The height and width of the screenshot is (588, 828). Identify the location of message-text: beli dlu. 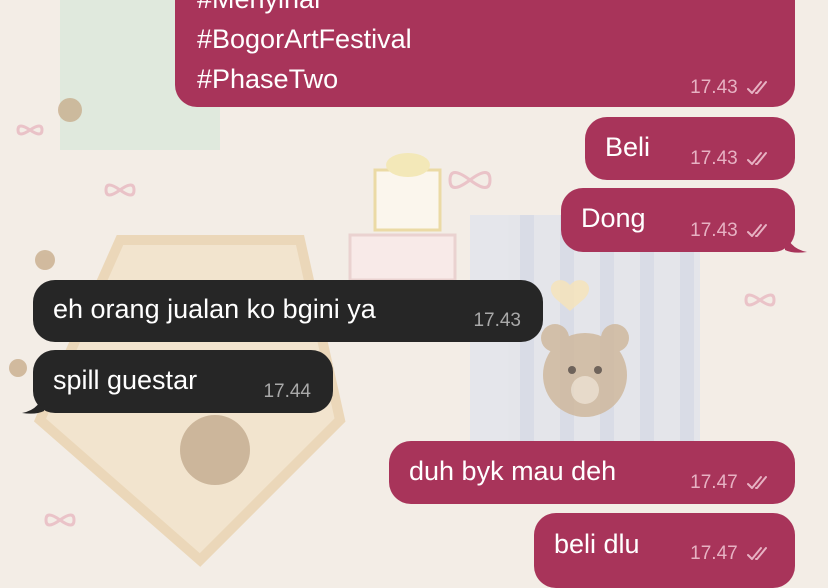
(597, 544).